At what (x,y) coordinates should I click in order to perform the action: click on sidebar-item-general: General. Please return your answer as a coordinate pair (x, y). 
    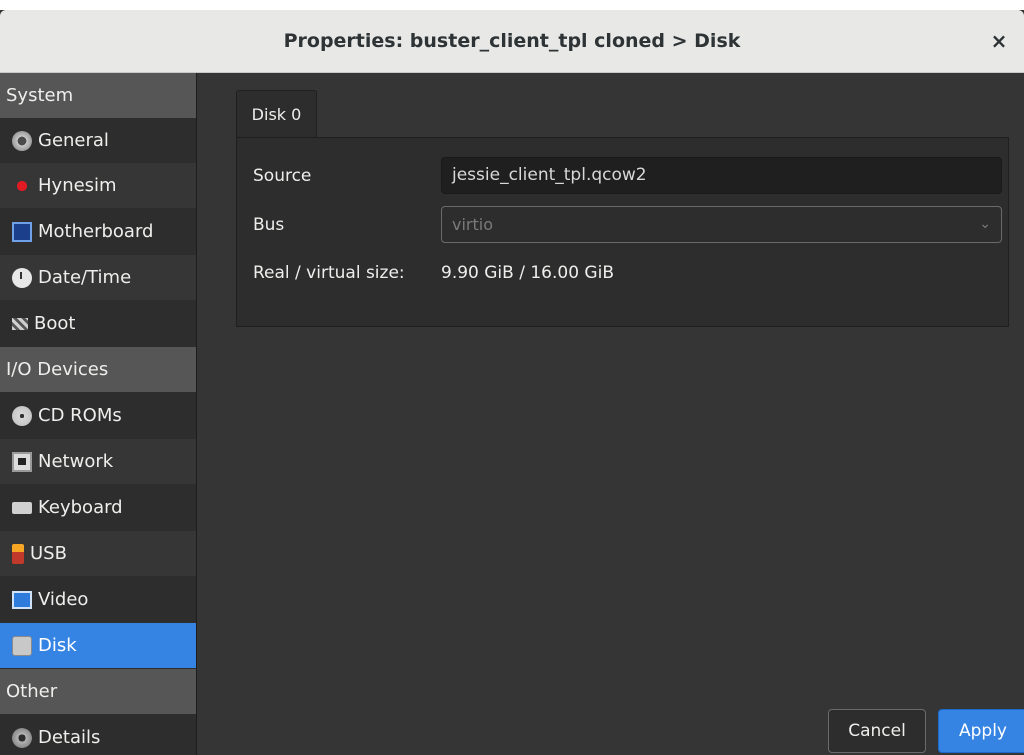
    Looking at the image, I should click on (98, 140).